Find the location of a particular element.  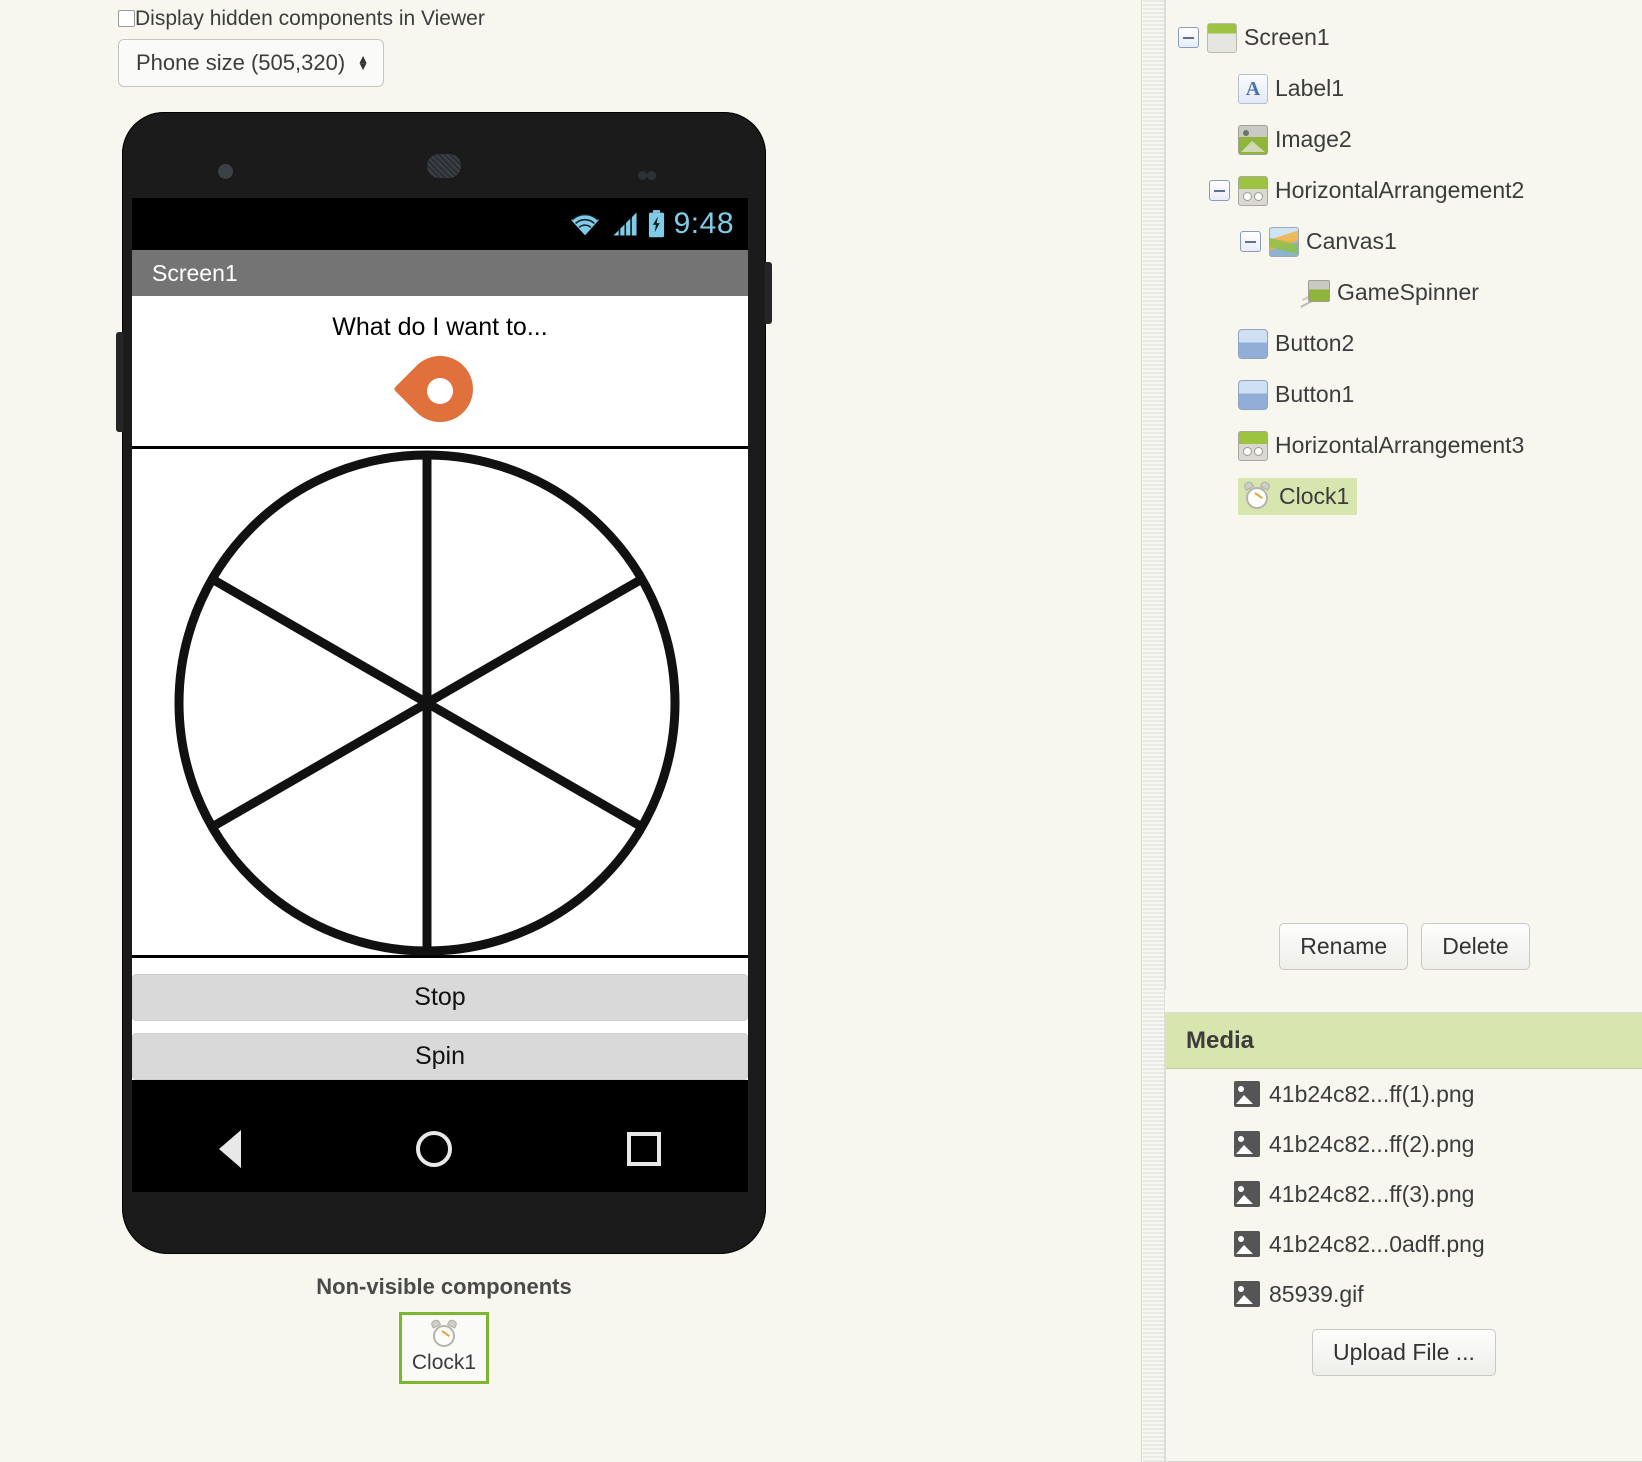

media-file-name: 41b24c82...ff(1).png is located at coordinates (1372, 1093).